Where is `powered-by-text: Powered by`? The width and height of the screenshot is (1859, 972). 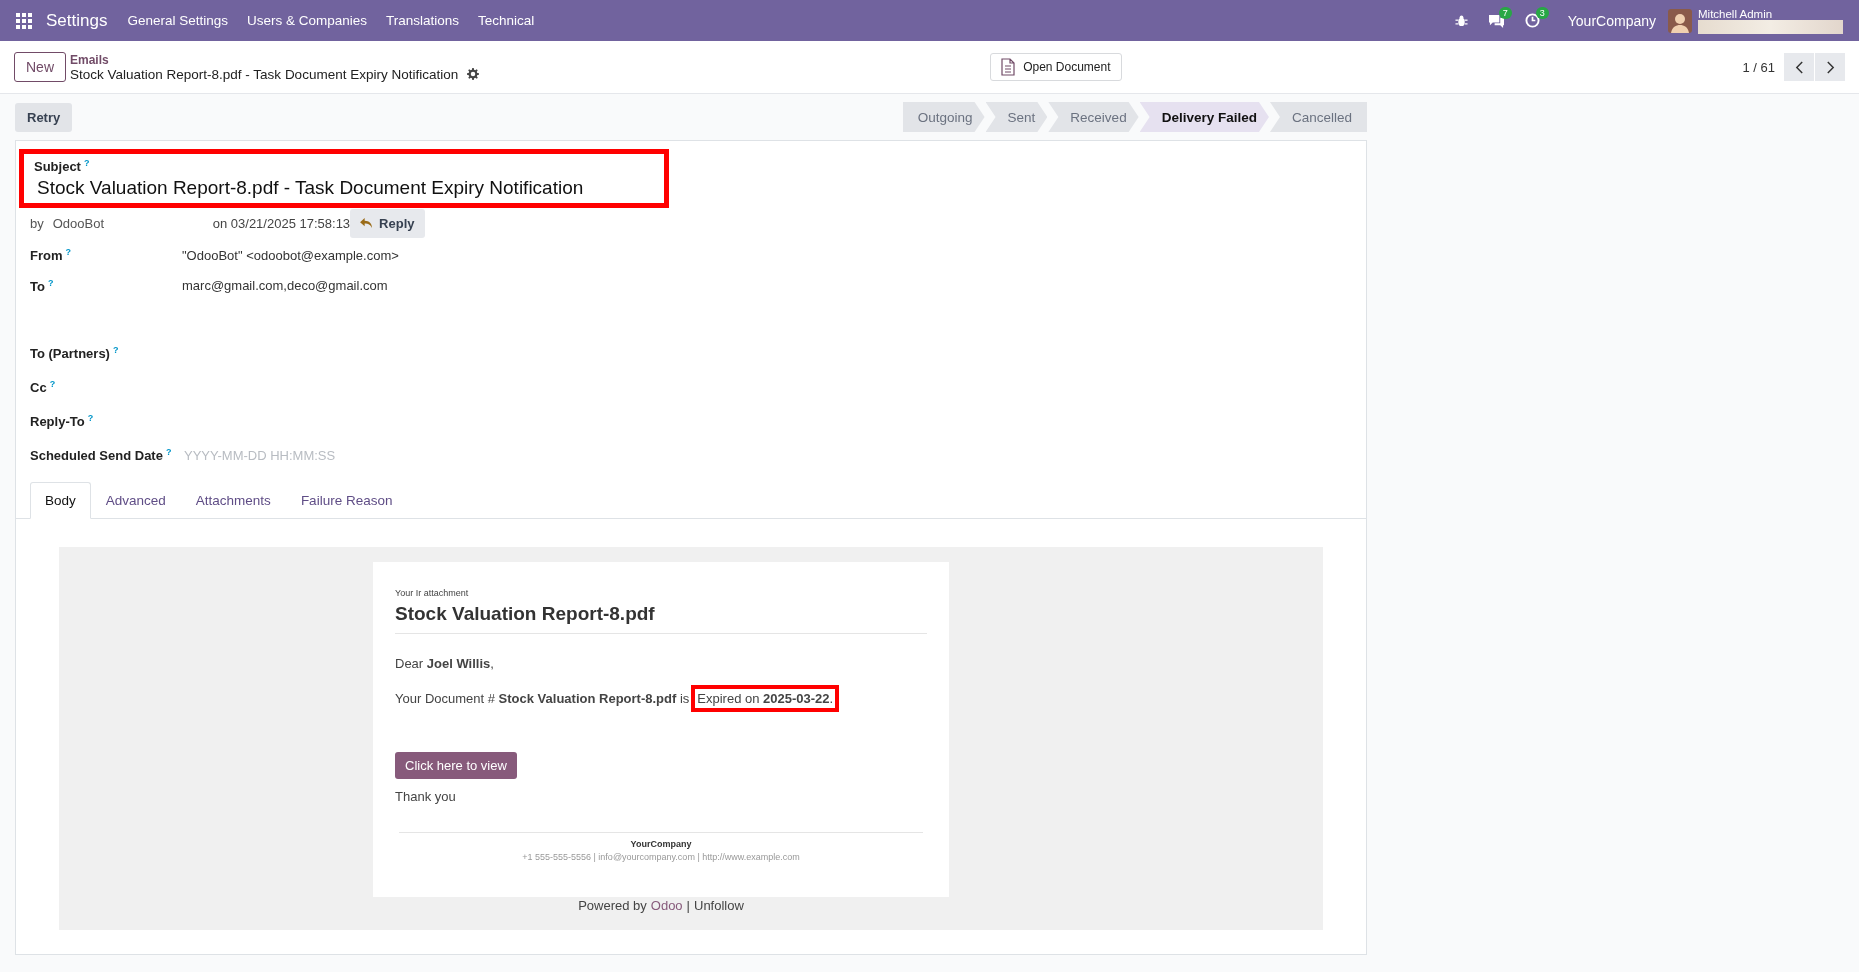
powered-by-text: Powered by is located at coordinates (612, 906).